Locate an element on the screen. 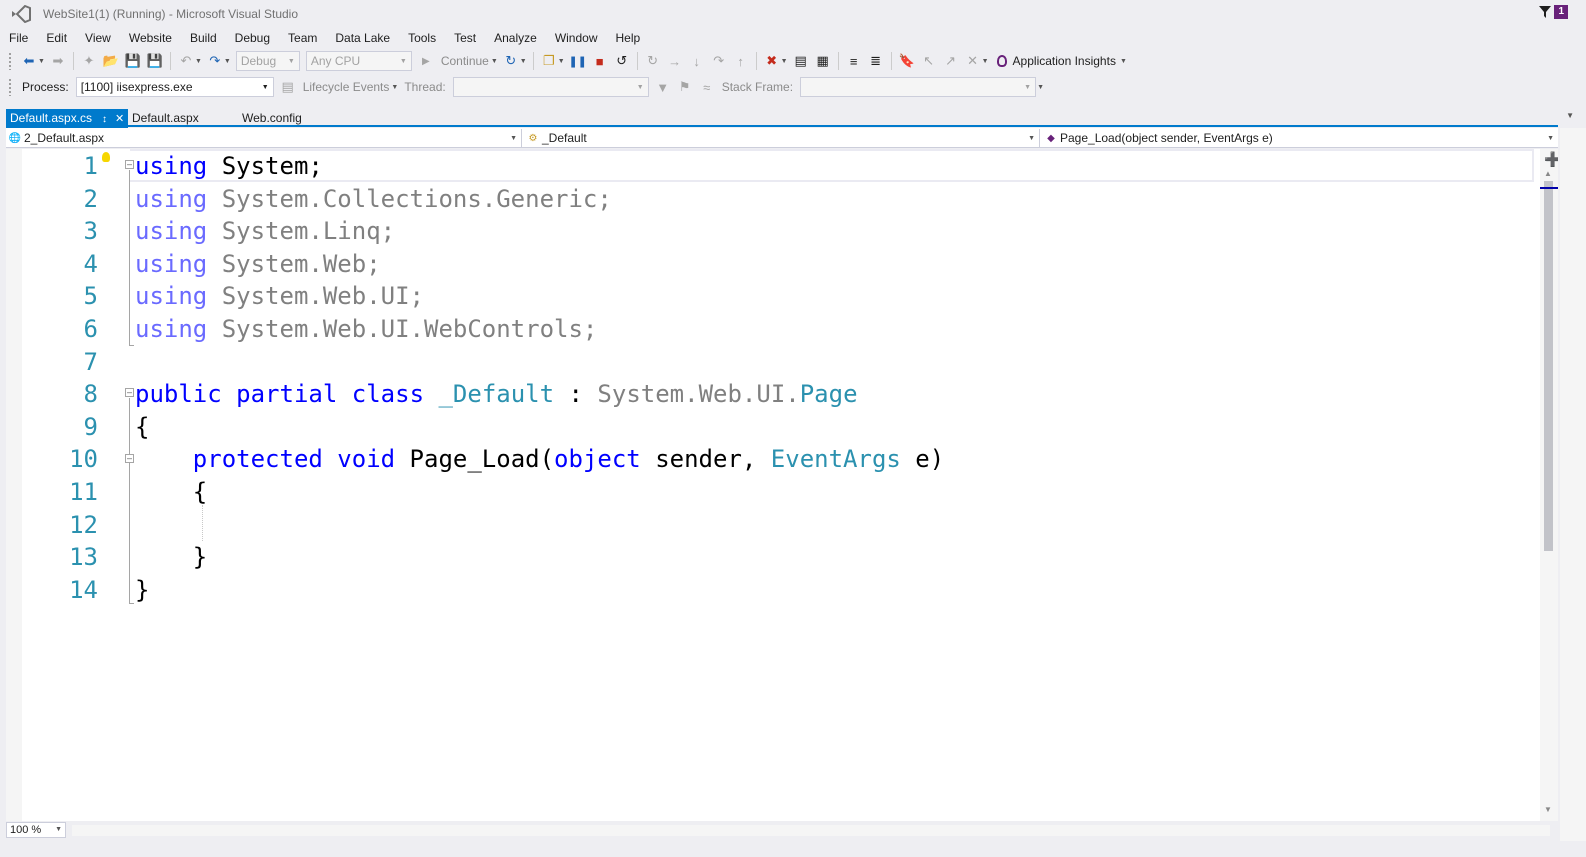 The image size is (1586, 857). previous-bookmark-icon: ↖ is located at coordinates (929, 61).